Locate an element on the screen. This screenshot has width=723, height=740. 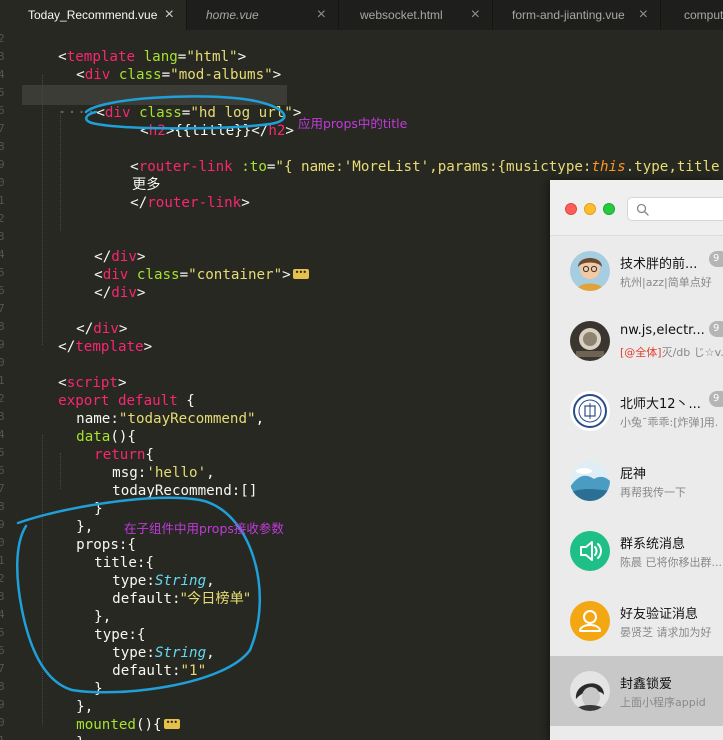
code-token: div is located at coordinates (97, 75).